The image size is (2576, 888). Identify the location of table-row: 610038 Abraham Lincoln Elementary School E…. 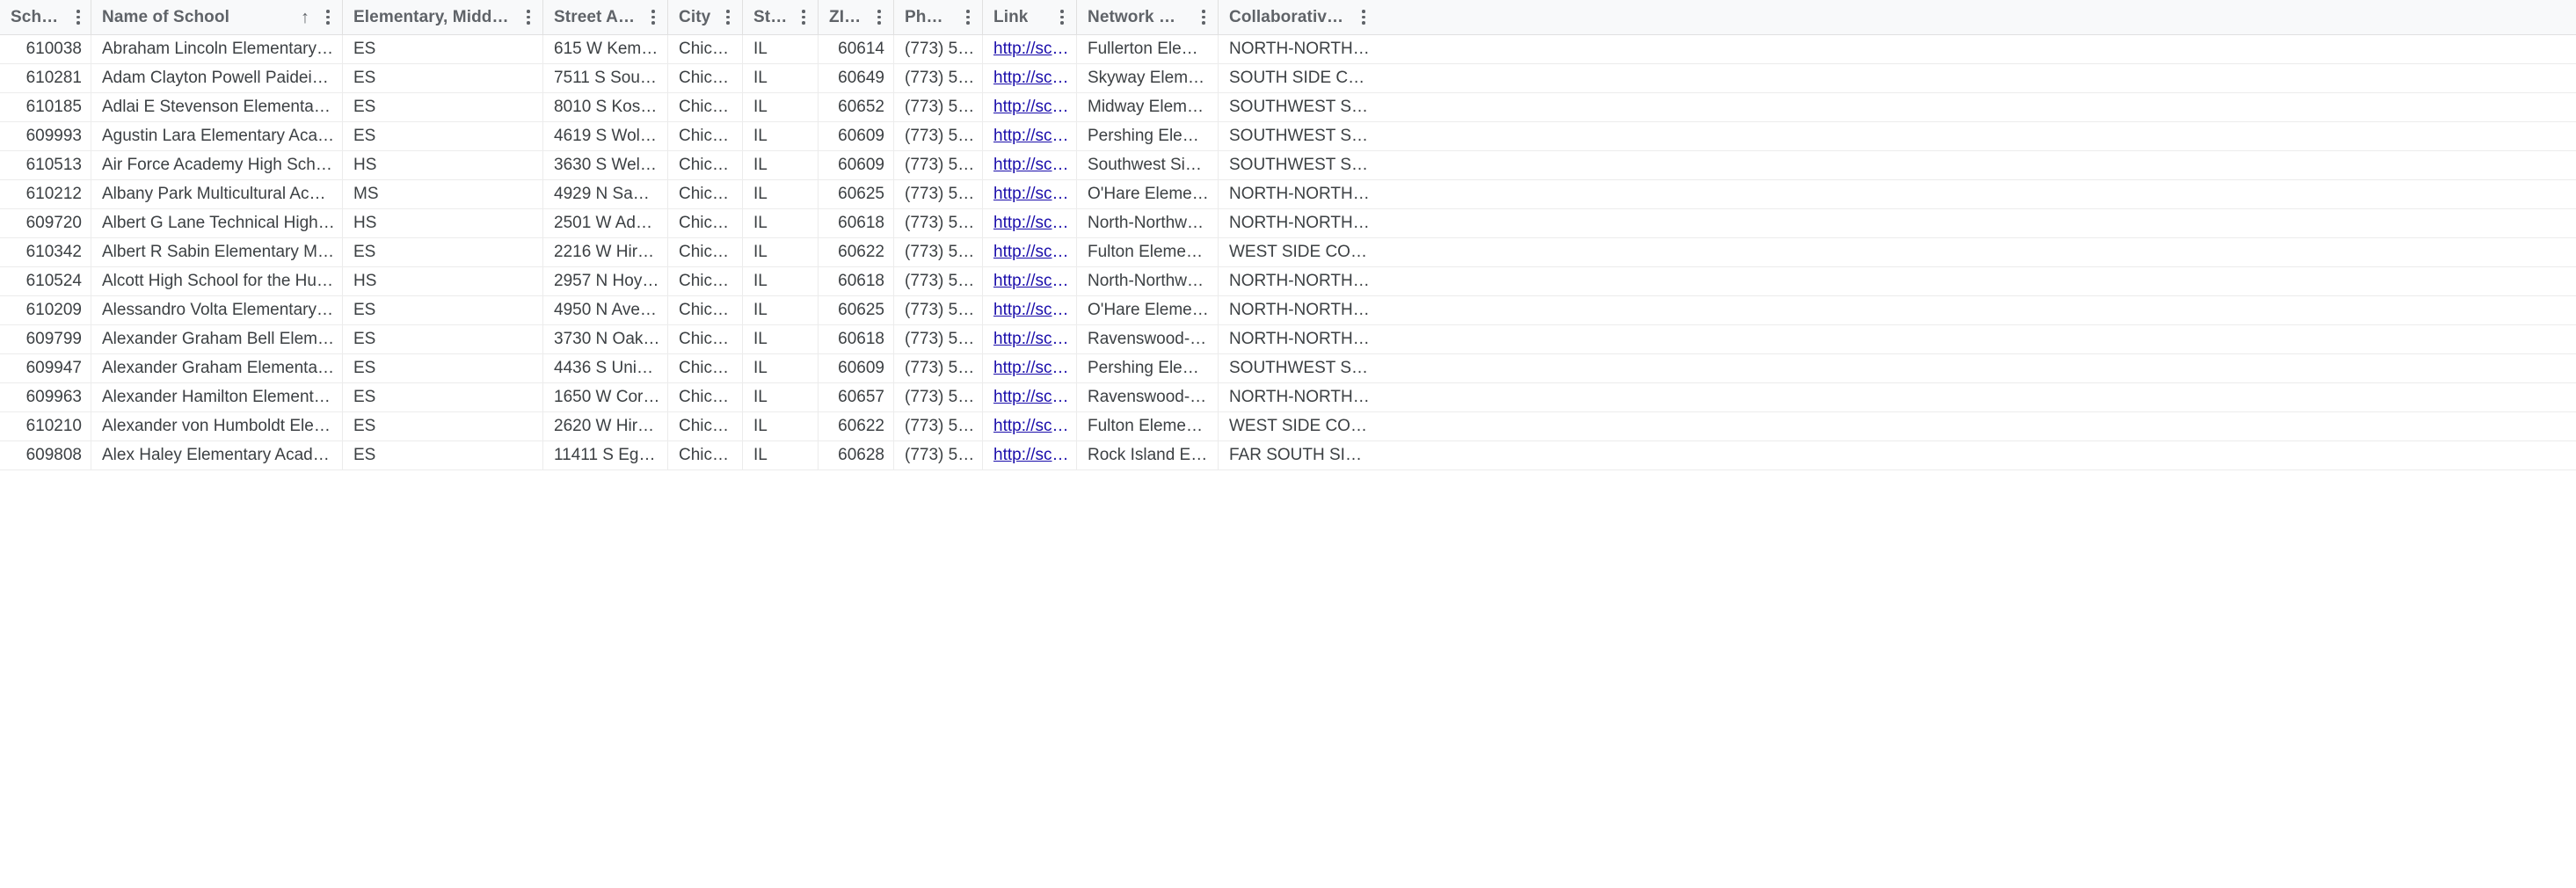
(1288, 49).